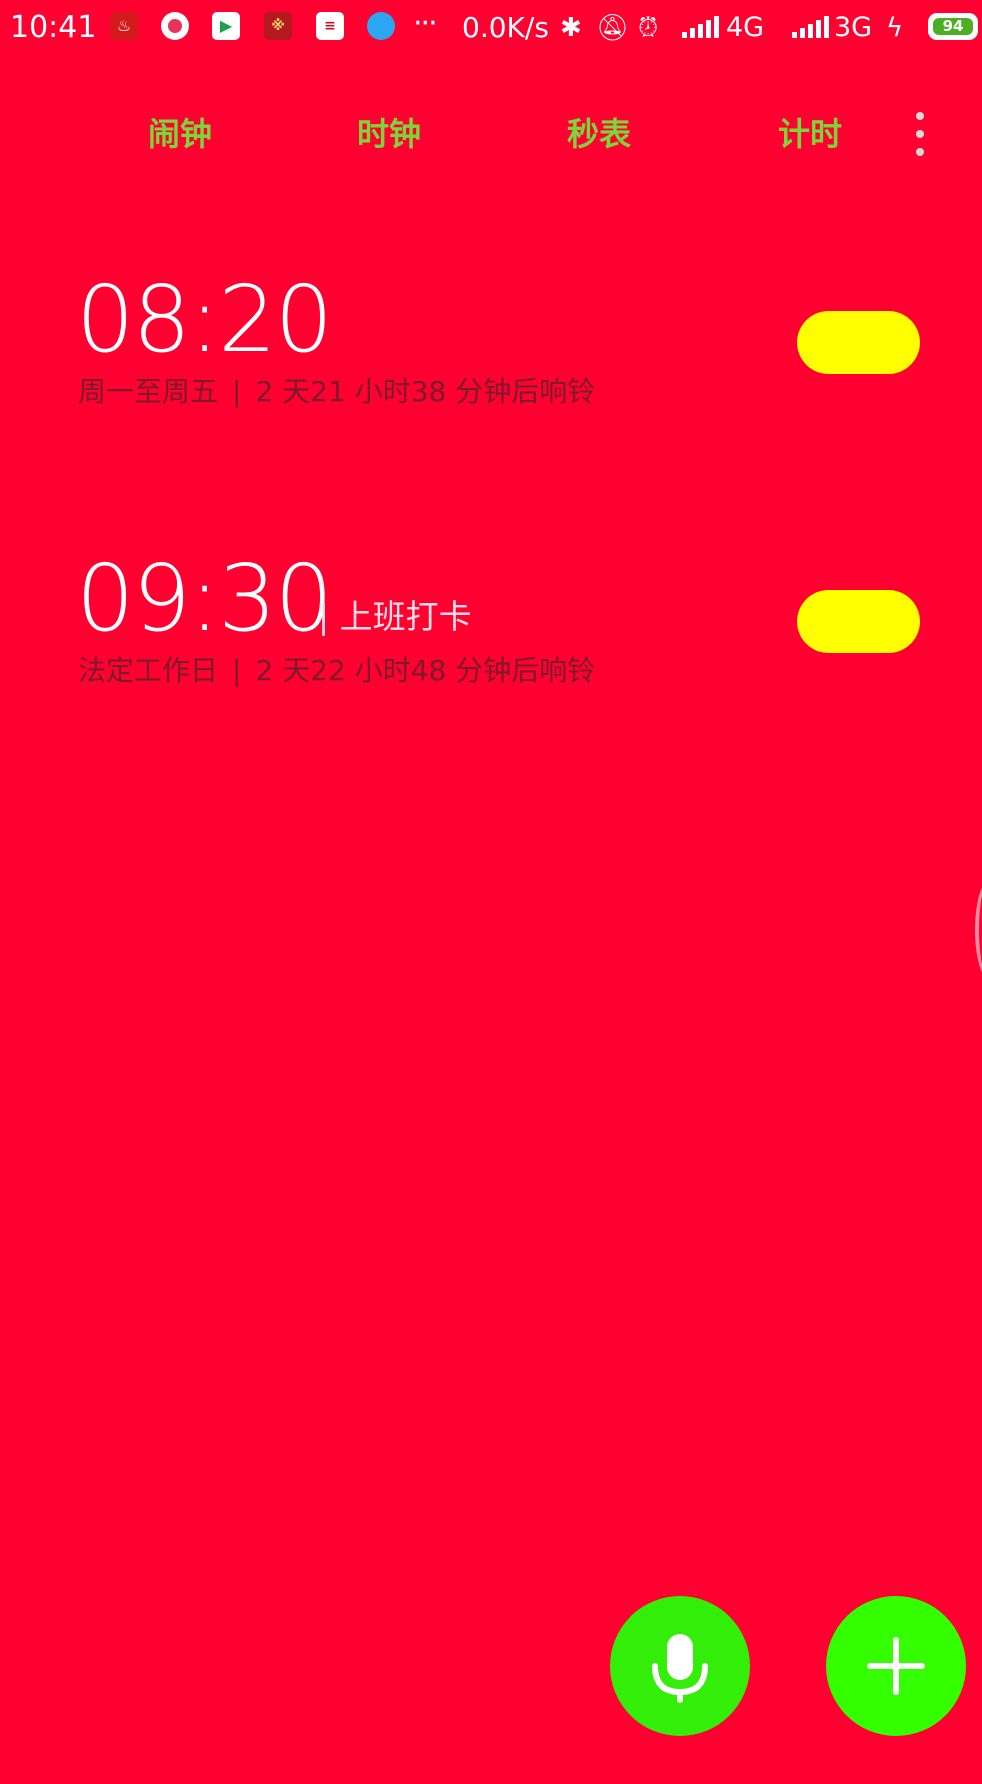 The image size is (982, 1784). What do you see at coordinates (204, 598) in the screenshot?
I see `alarm-time: 09:30` at bounding box center [204, 598].